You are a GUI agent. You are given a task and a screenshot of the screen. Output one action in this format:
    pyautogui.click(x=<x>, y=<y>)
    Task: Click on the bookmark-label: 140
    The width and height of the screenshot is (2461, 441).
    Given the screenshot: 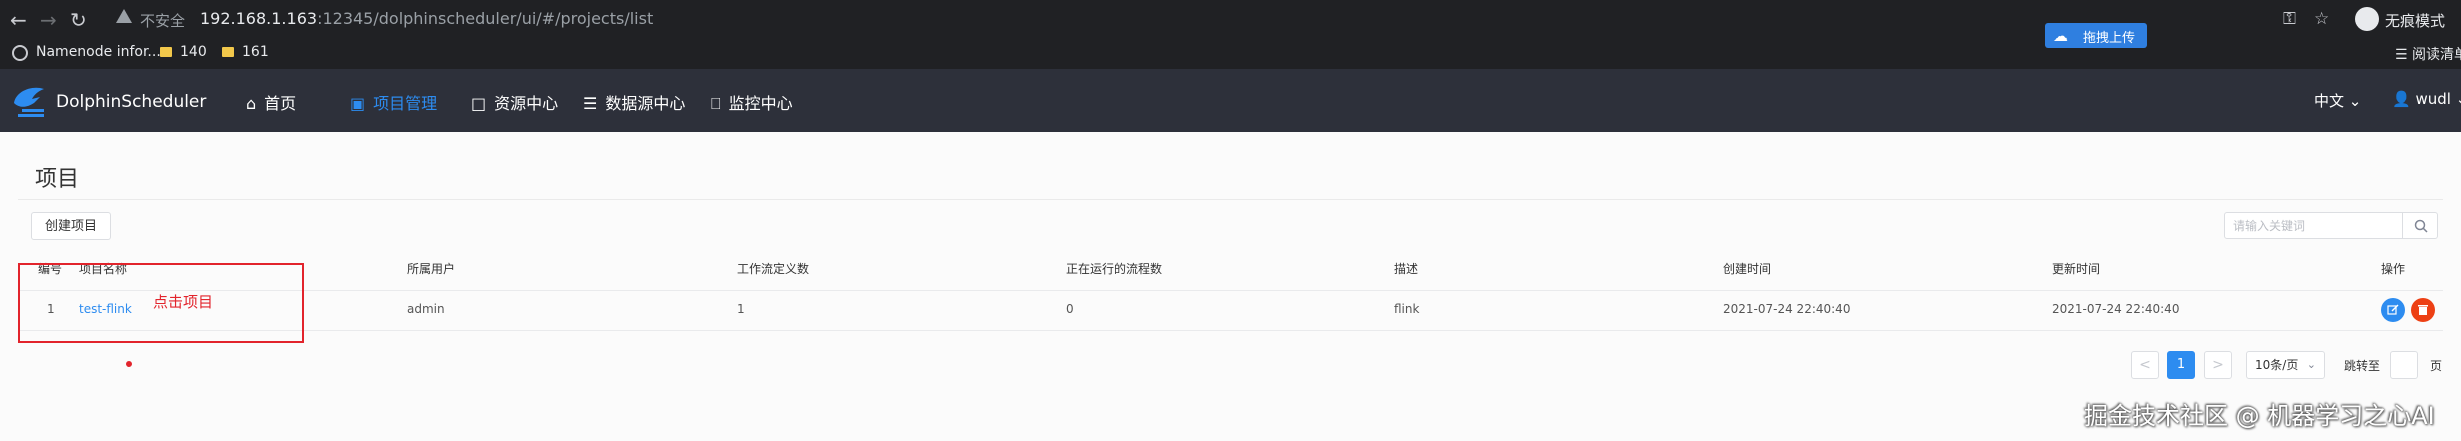 What is the action you would take?
    pyautogui.click(x=193, y=52)
    